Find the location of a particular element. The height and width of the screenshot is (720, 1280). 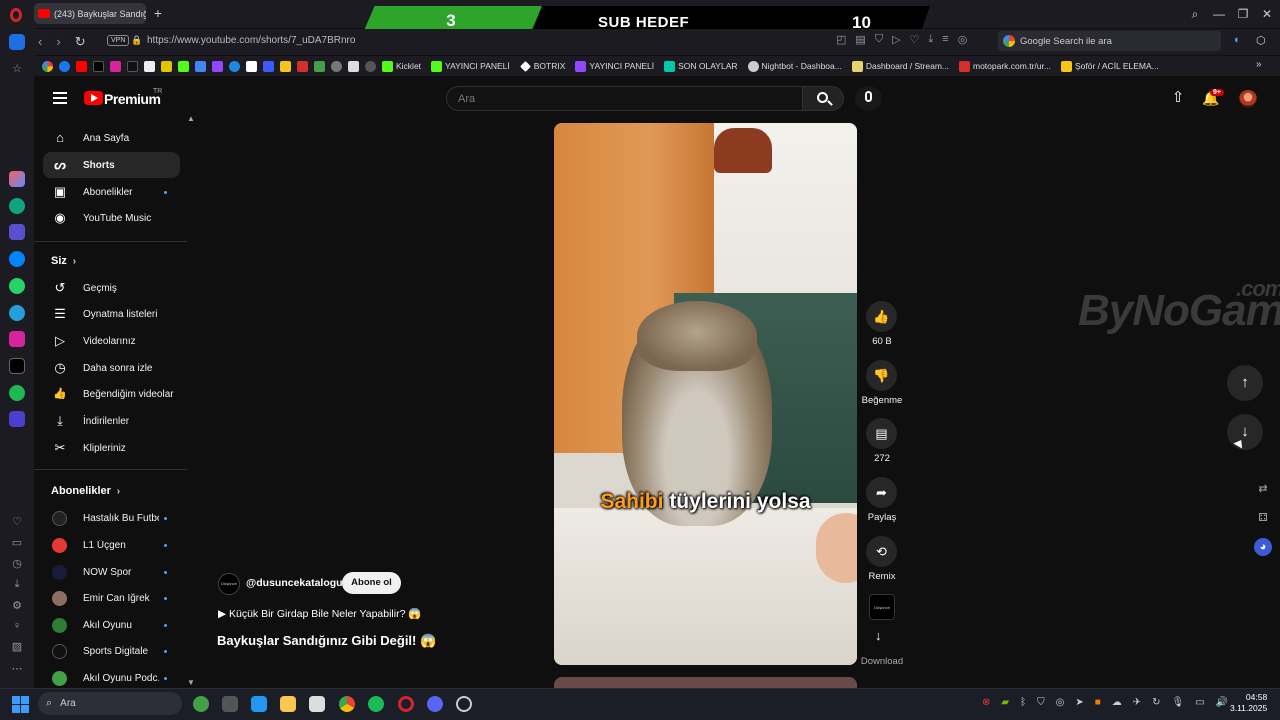

camera-icon: ◰ is located at coordinates (841, 39).